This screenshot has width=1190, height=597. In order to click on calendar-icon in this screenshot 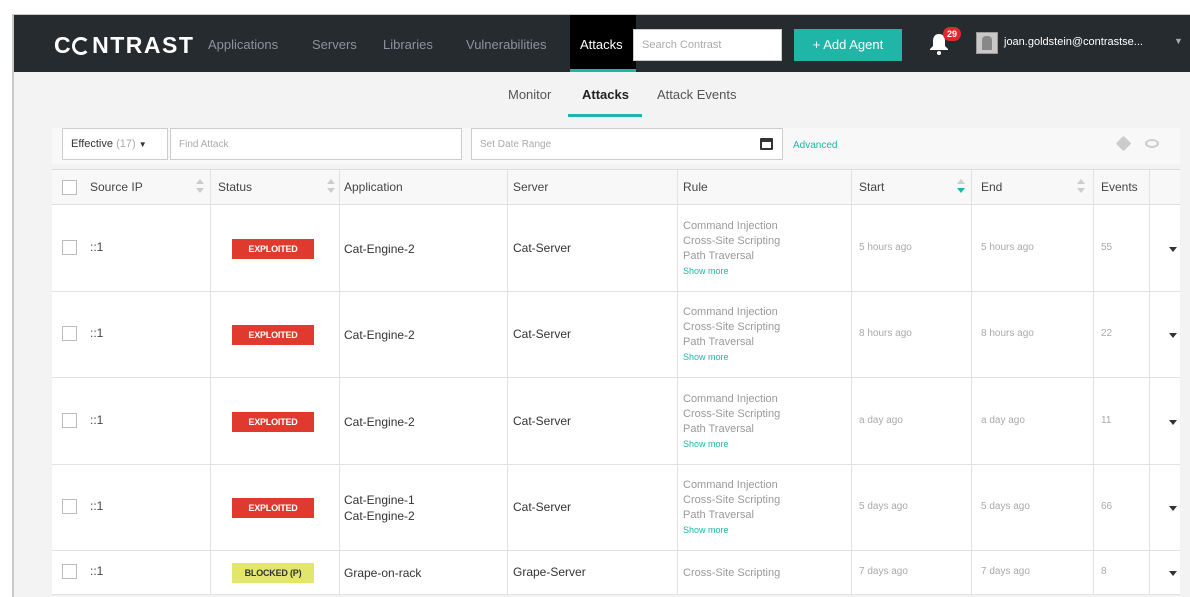, I will do `click(766, 144)`.